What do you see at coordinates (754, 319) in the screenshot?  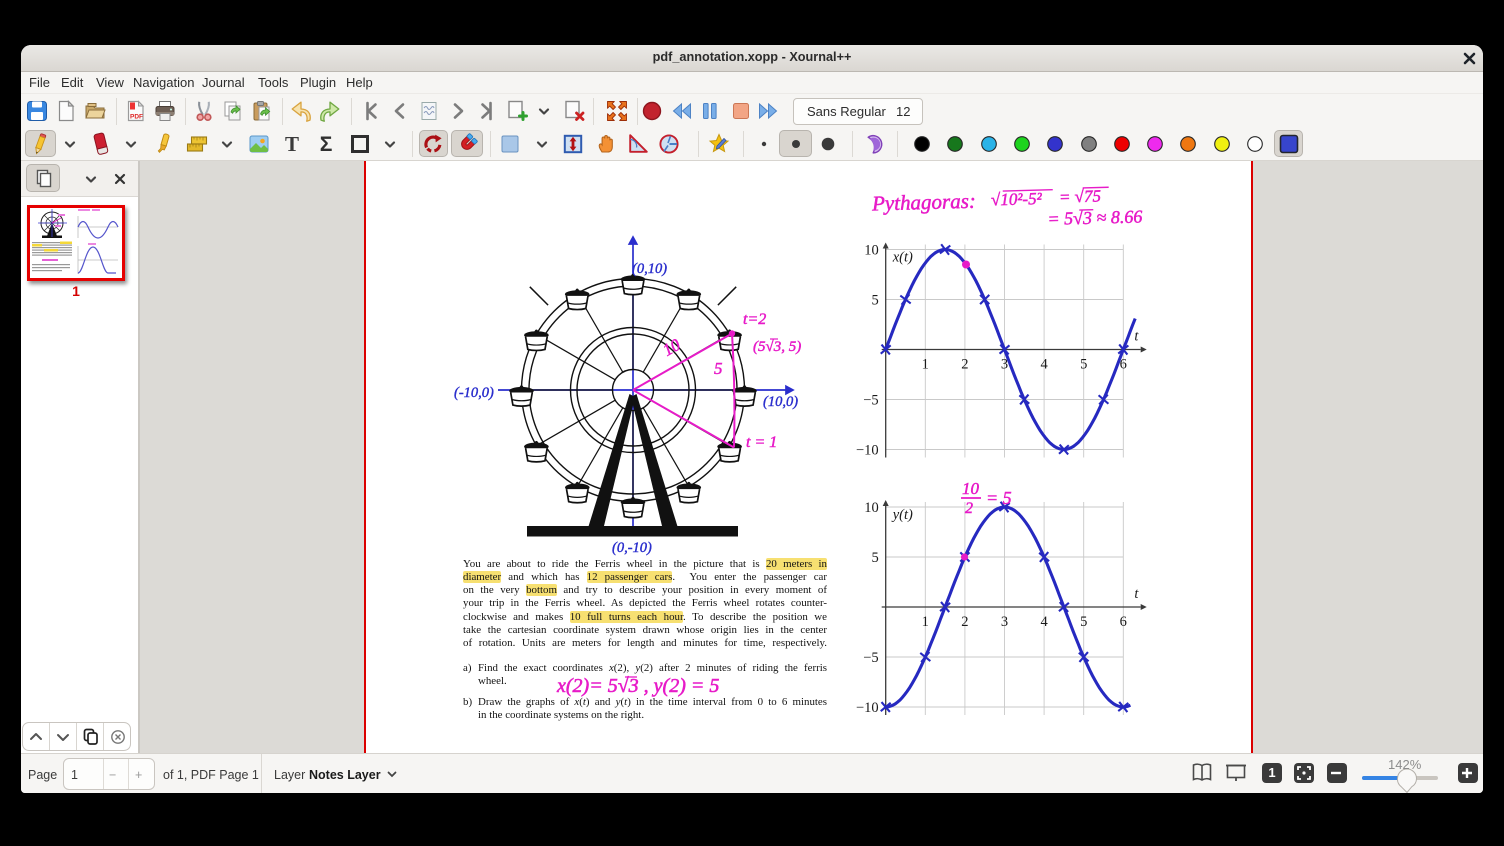 I see `svg-text: t=2` at bounding box center [754, 319].